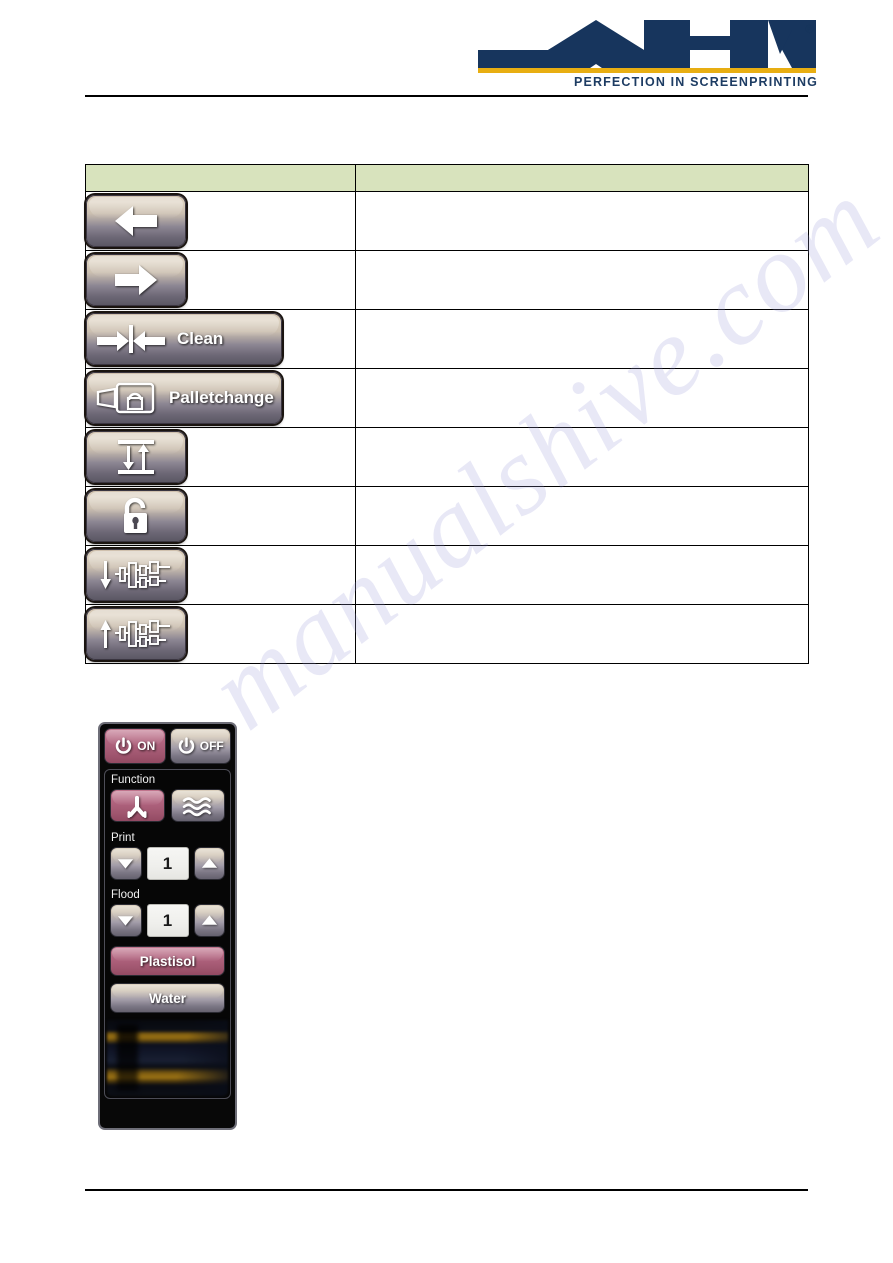 The height and width of the screenshot is (1263, 893). I want to click on arrow-right-icon, so click(136, 280).